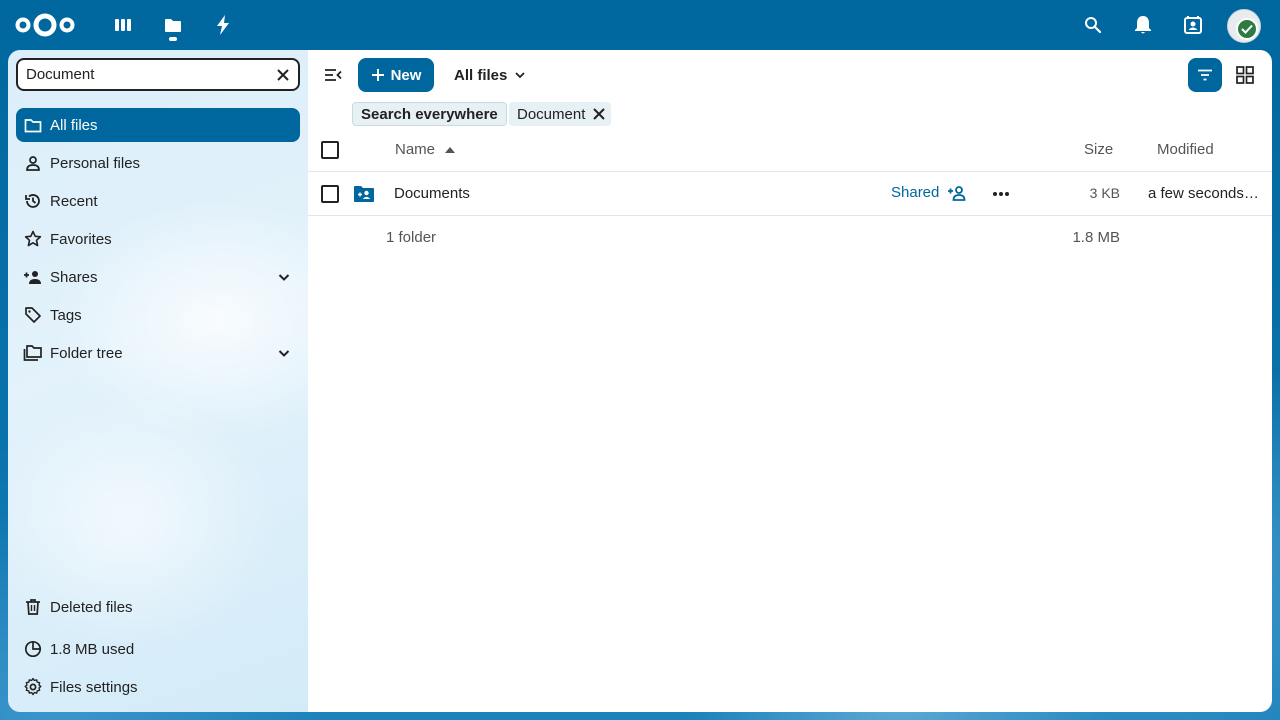 The height and width of the screenshot is (720, 1280). What do you see at coordinates (45, 25) in the screenshot?
I see `nextcloud-logo` at bounding box center [45, 25].